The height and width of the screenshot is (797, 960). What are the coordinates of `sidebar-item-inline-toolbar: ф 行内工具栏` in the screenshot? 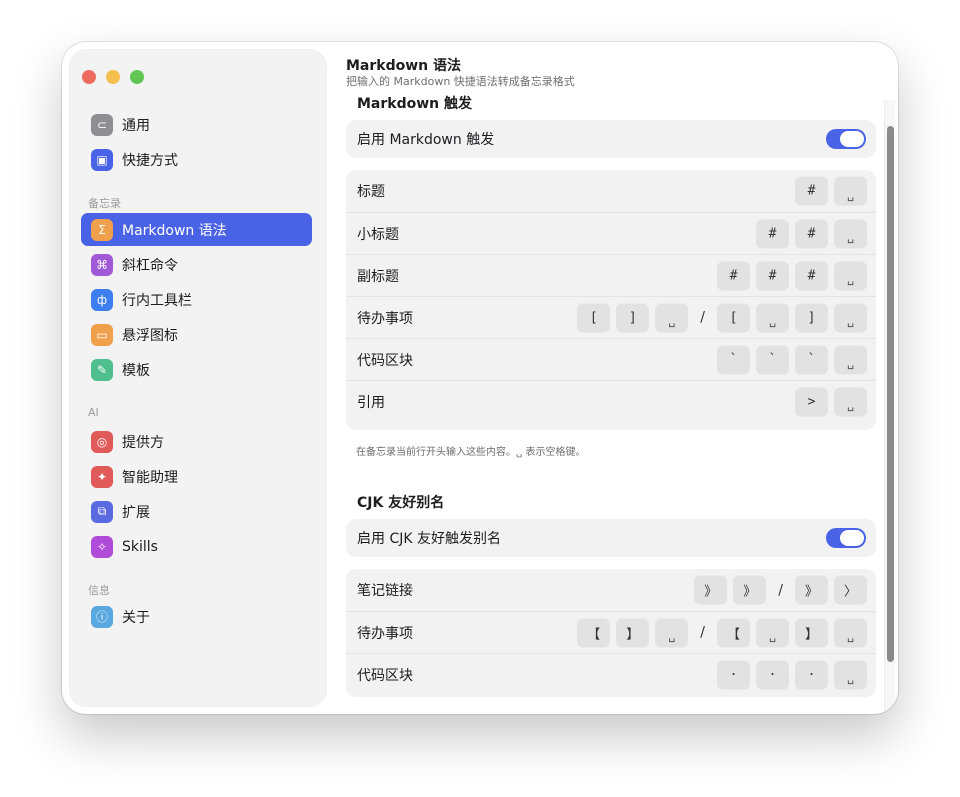 It's located at (196, 299).